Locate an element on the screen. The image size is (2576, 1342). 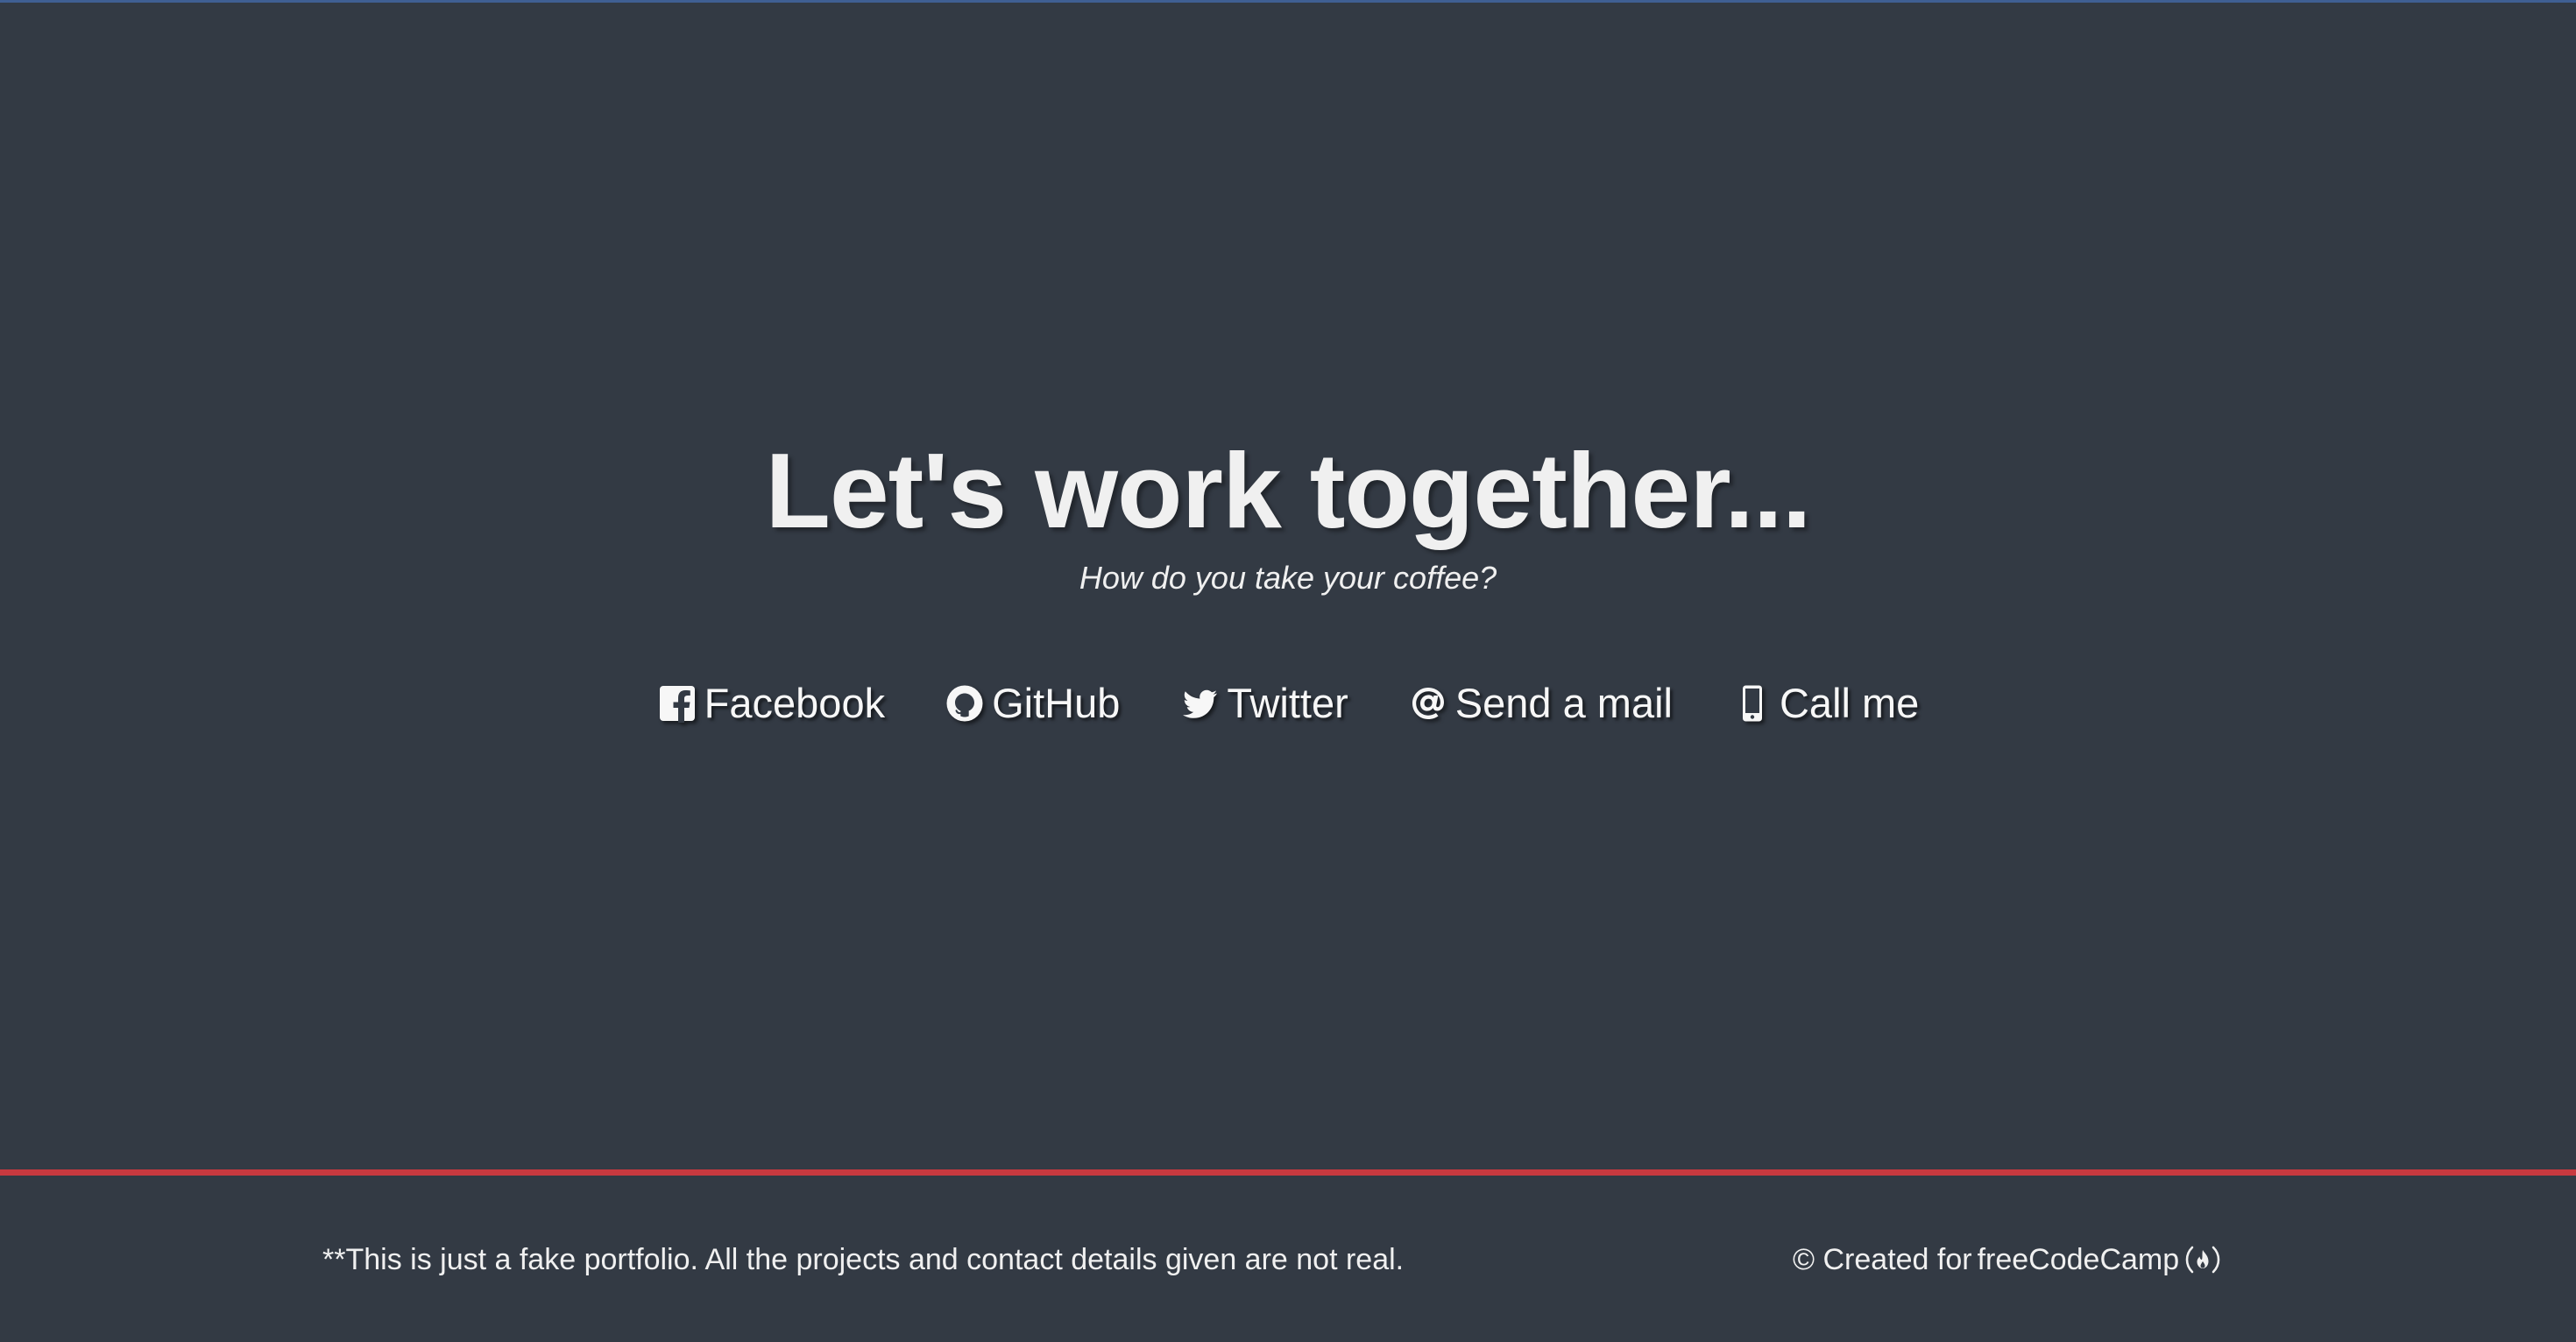
facebook-link: Facebook is located at coordinates (771, 703).